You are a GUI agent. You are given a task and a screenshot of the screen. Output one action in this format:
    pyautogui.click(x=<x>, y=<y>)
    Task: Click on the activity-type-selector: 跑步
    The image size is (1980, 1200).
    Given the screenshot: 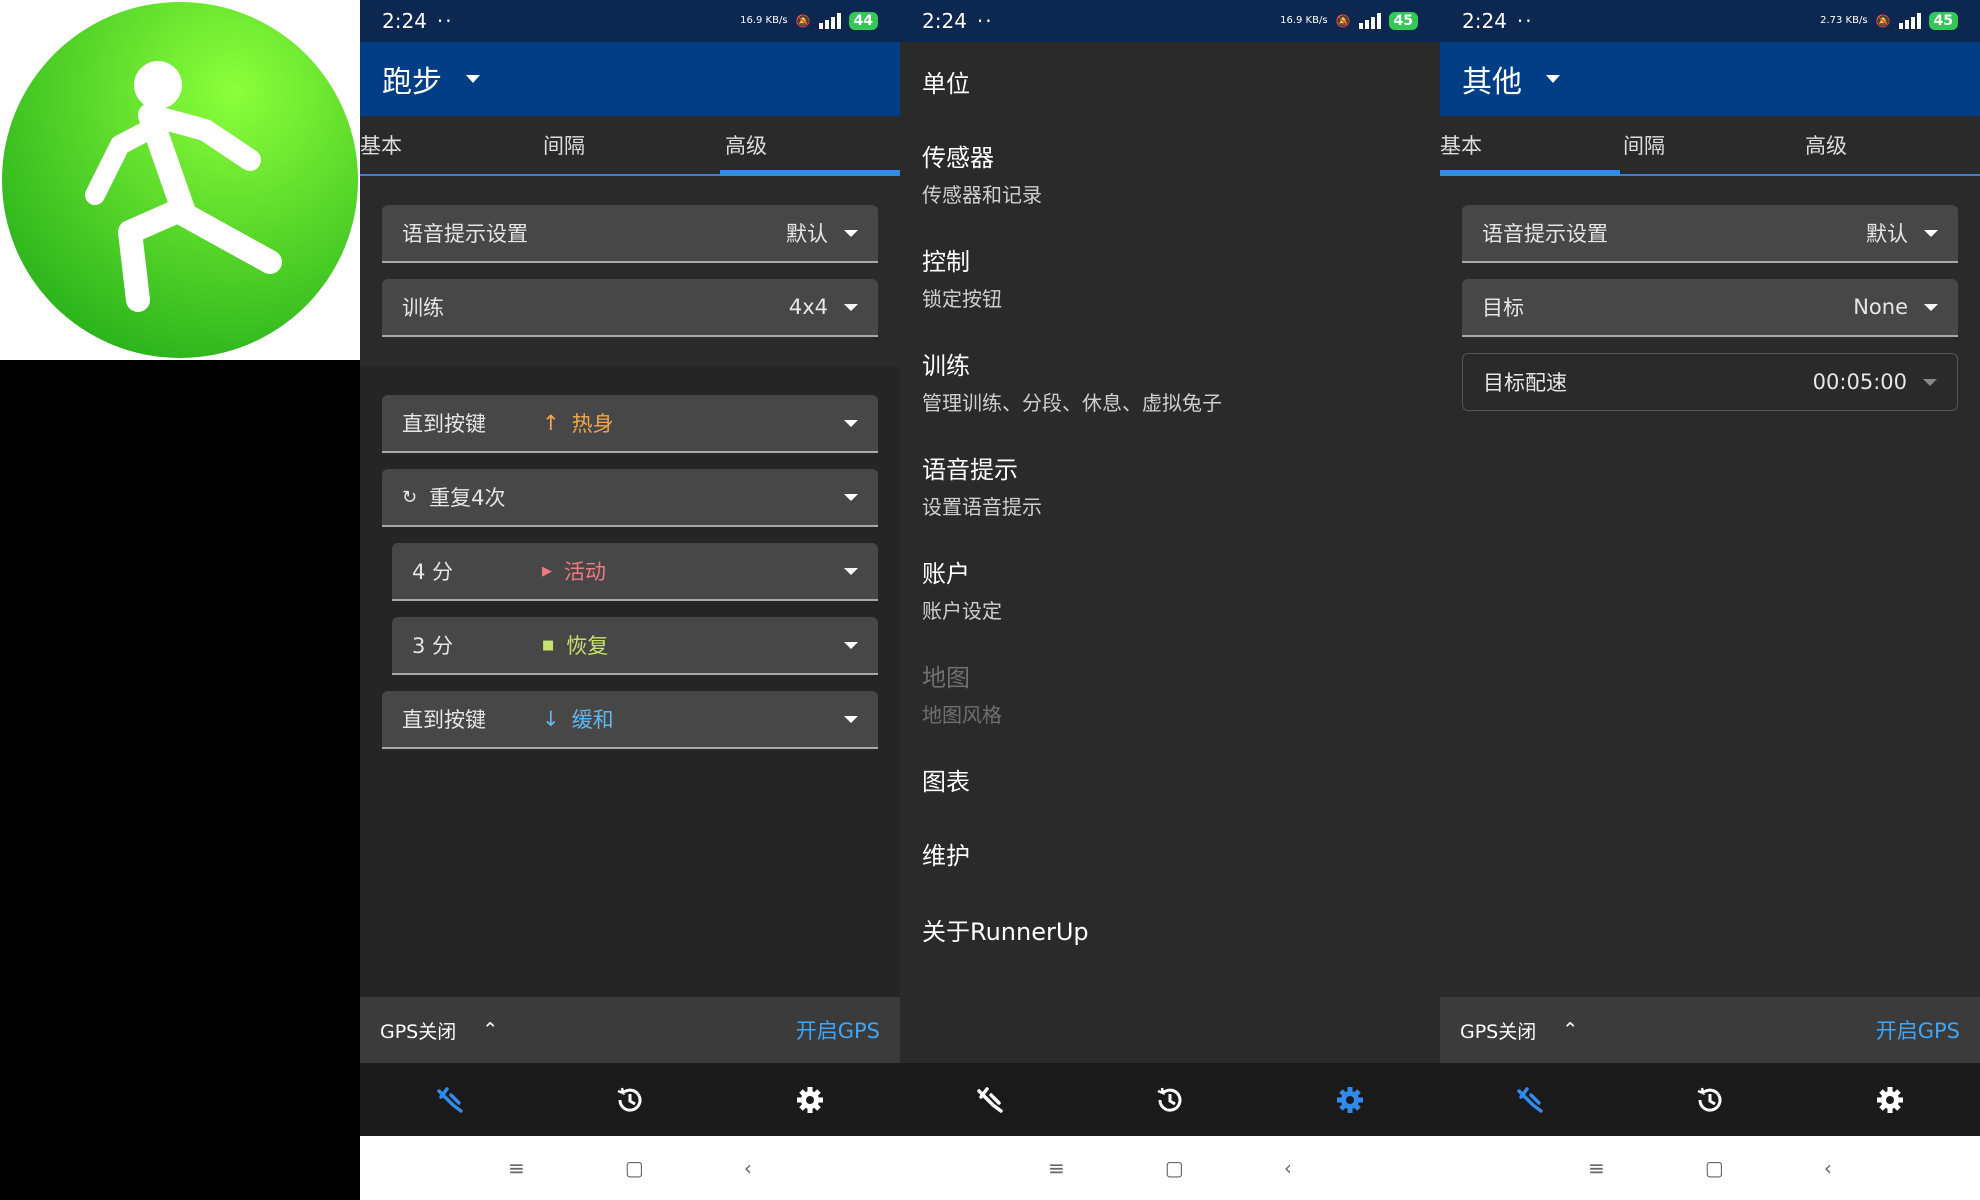 What is the action you would take?
    pyautogui.click(x=630, y=79)
    